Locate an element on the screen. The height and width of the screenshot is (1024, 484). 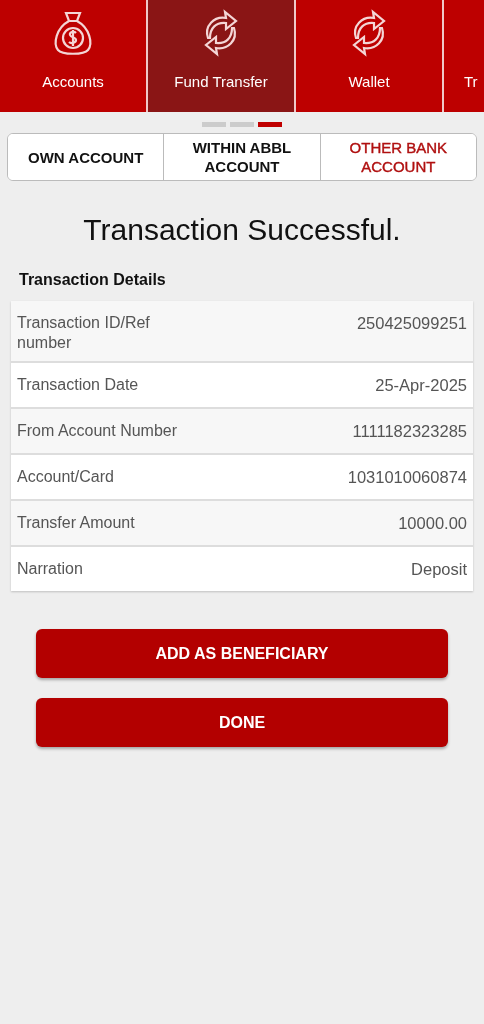
action-button: DONE is located at coordinates (242, 722).